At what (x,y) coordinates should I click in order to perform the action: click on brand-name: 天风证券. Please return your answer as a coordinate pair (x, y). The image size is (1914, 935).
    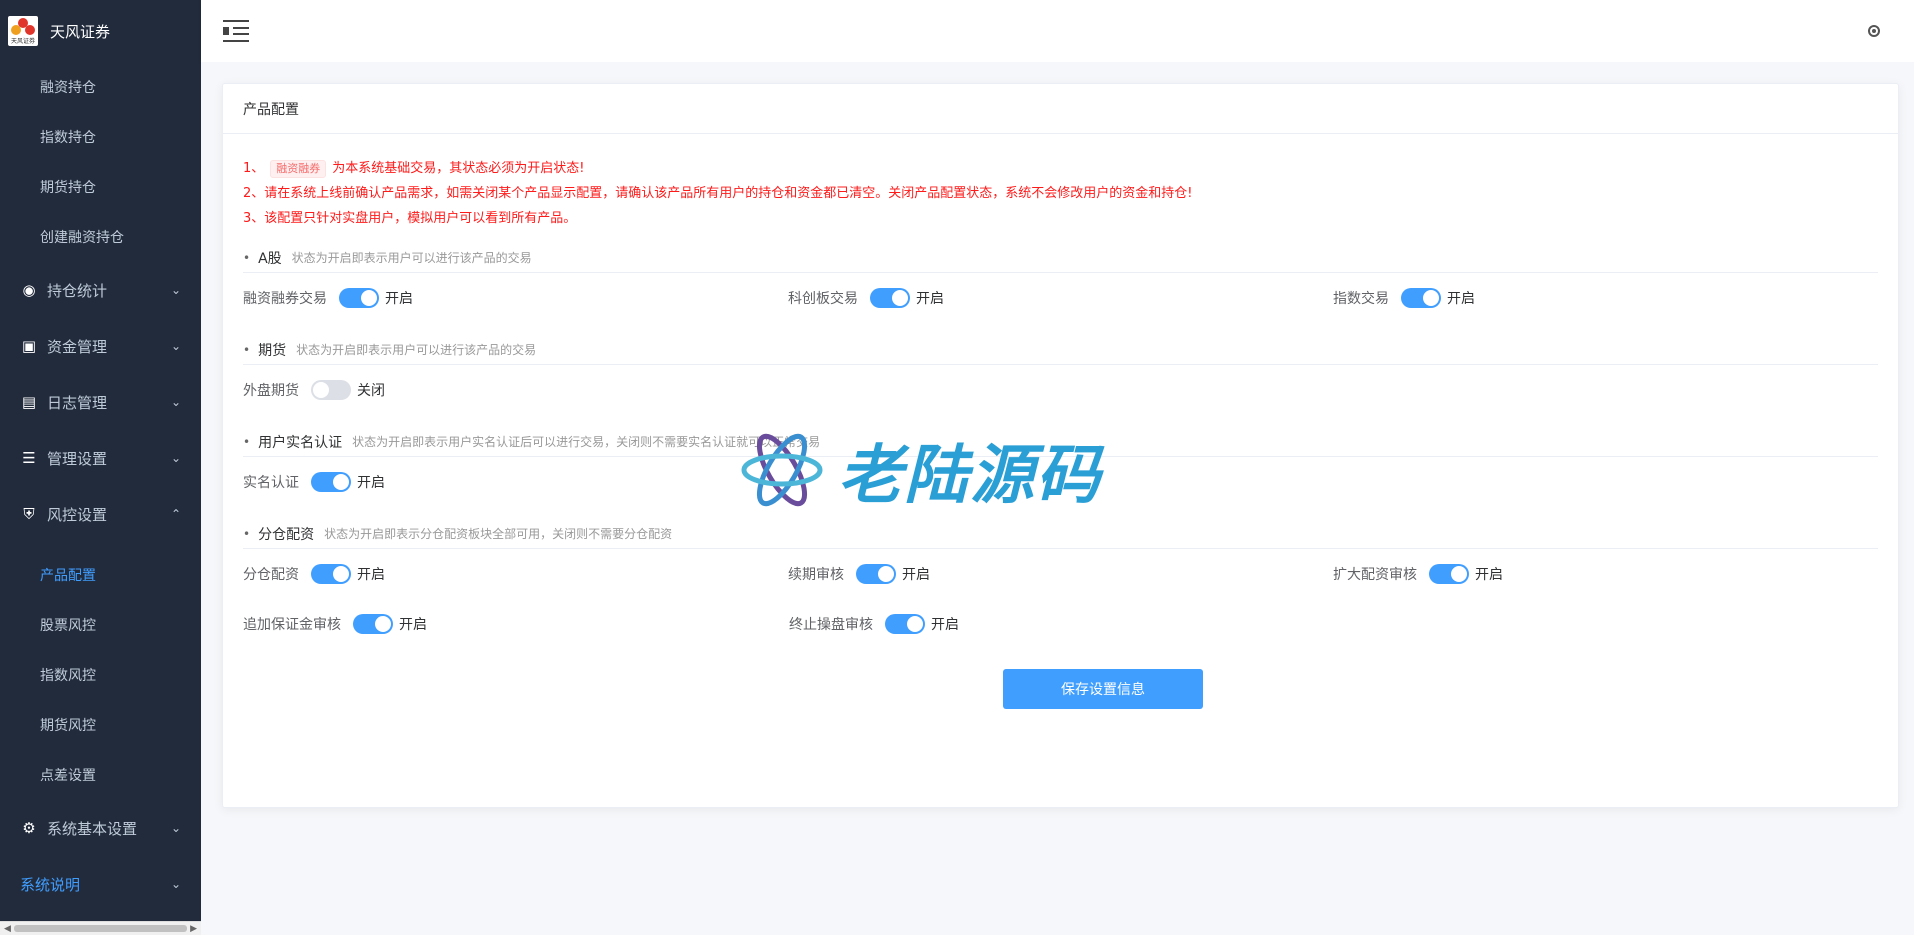
    Looking at the image, I should click on (80, 31).